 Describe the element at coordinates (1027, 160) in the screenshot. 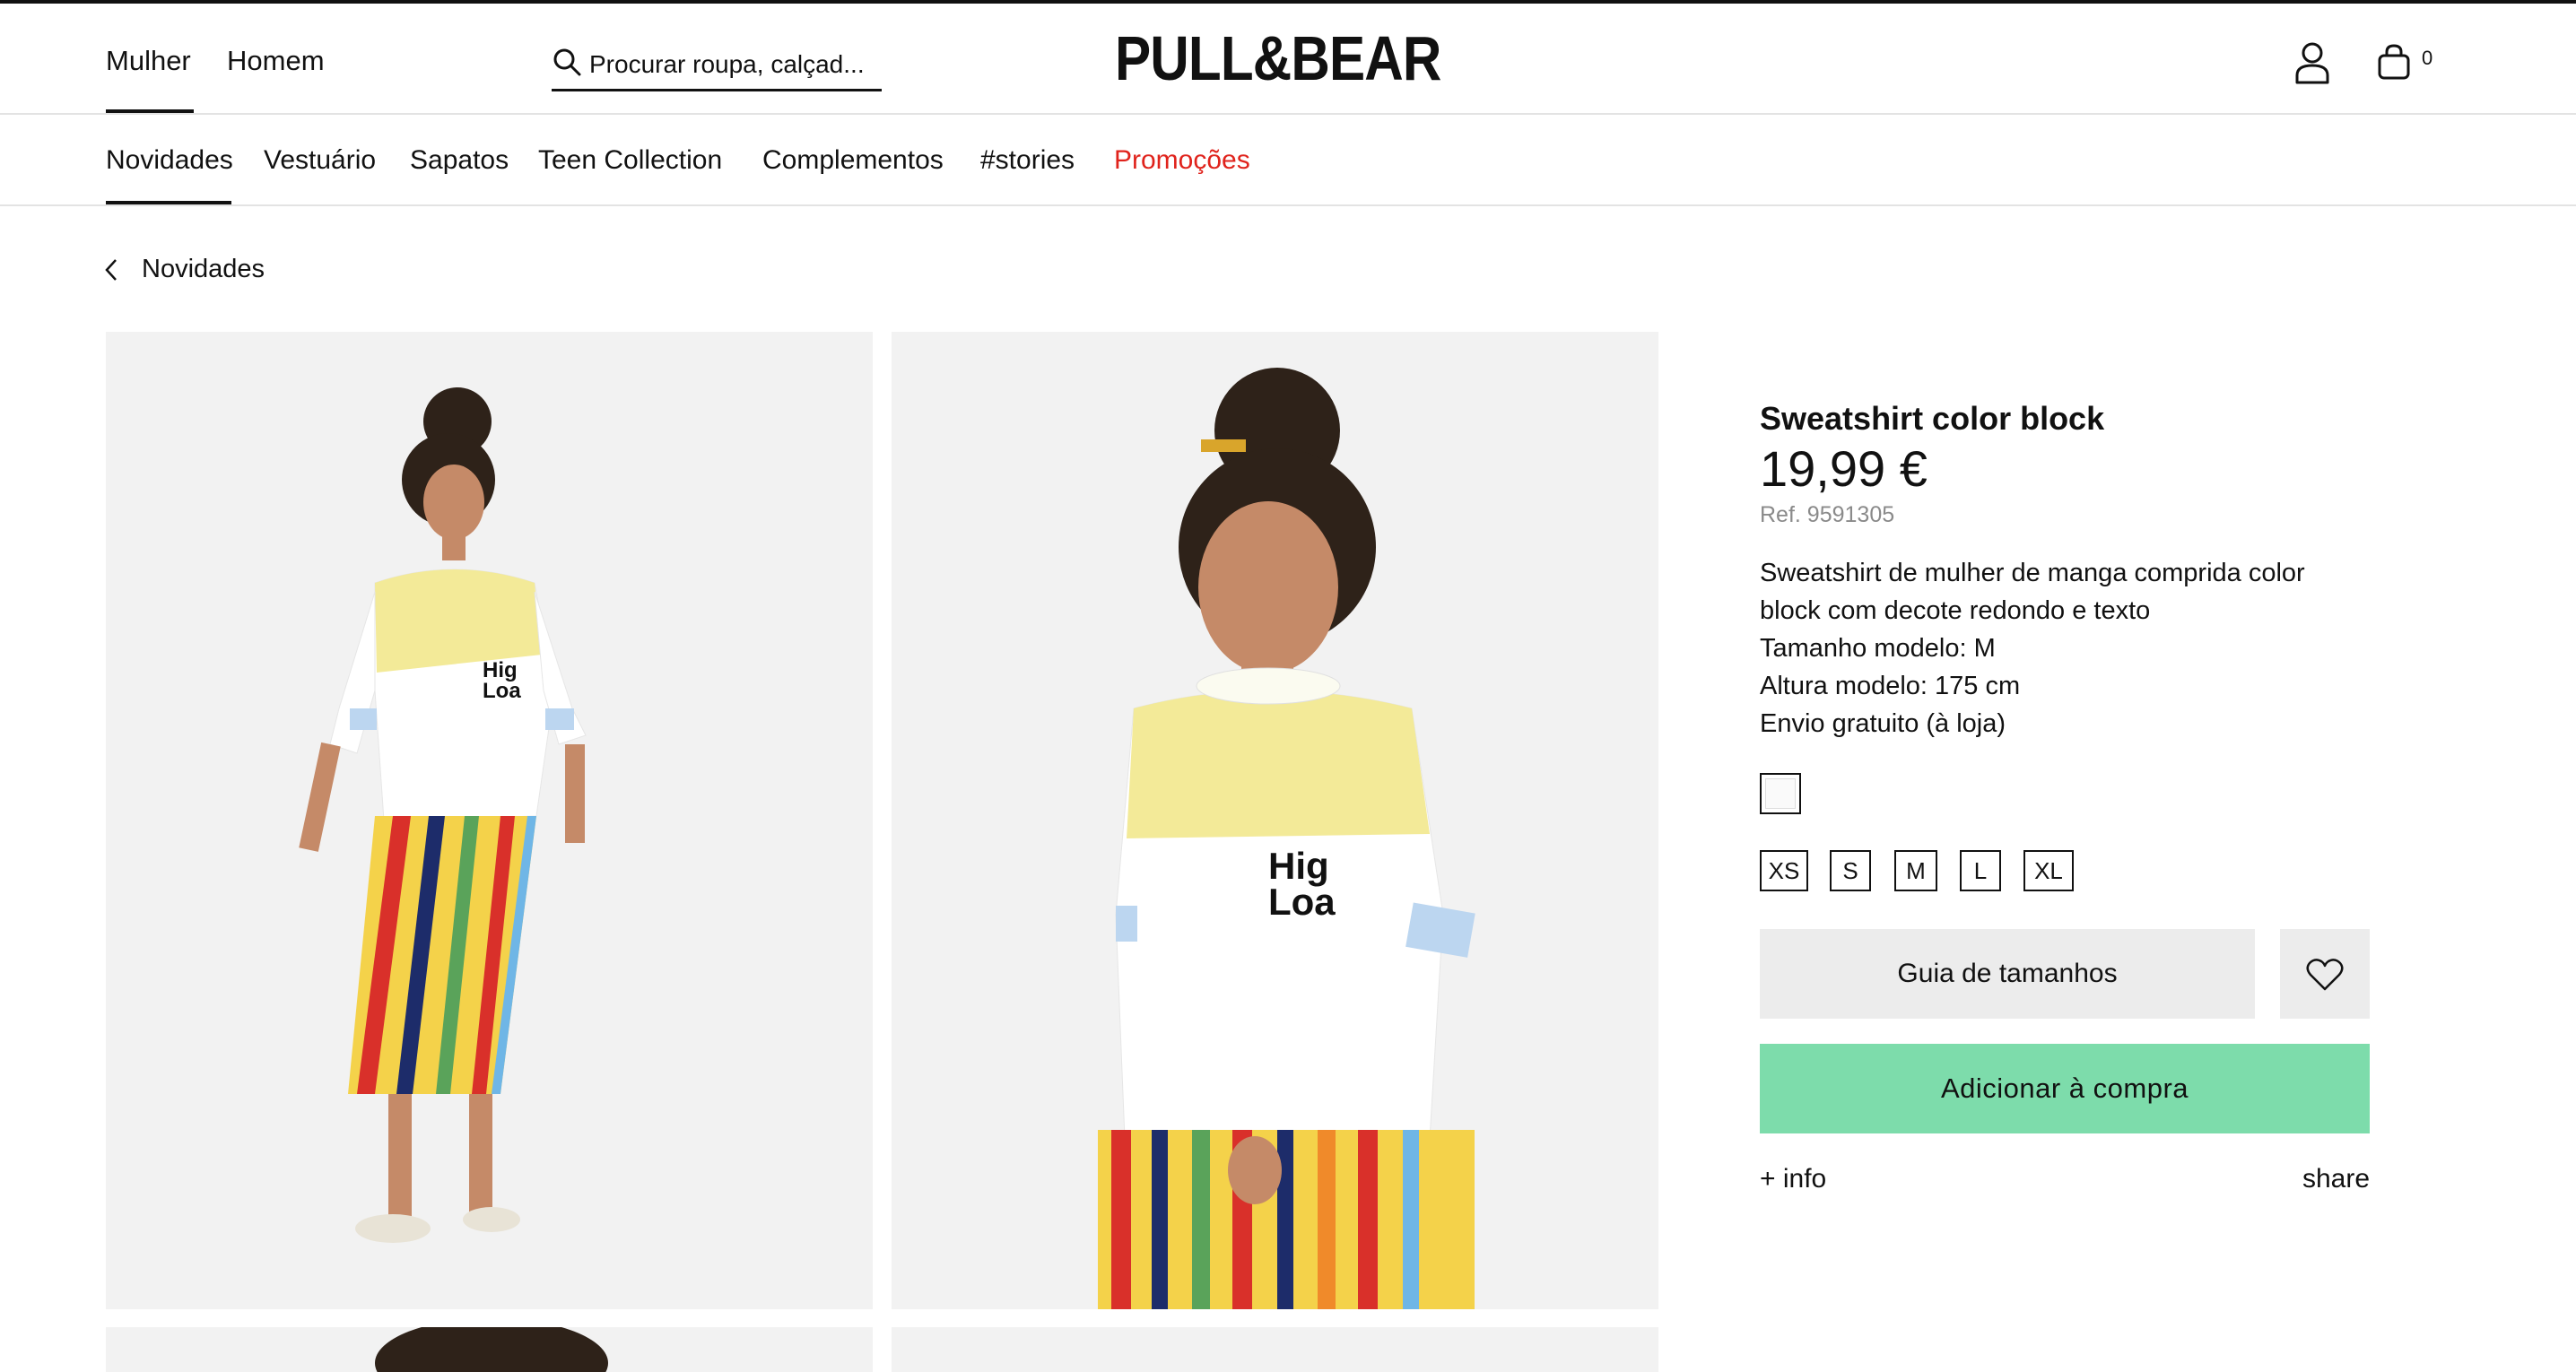

I see `nav-item-stories: #stories` at that location.